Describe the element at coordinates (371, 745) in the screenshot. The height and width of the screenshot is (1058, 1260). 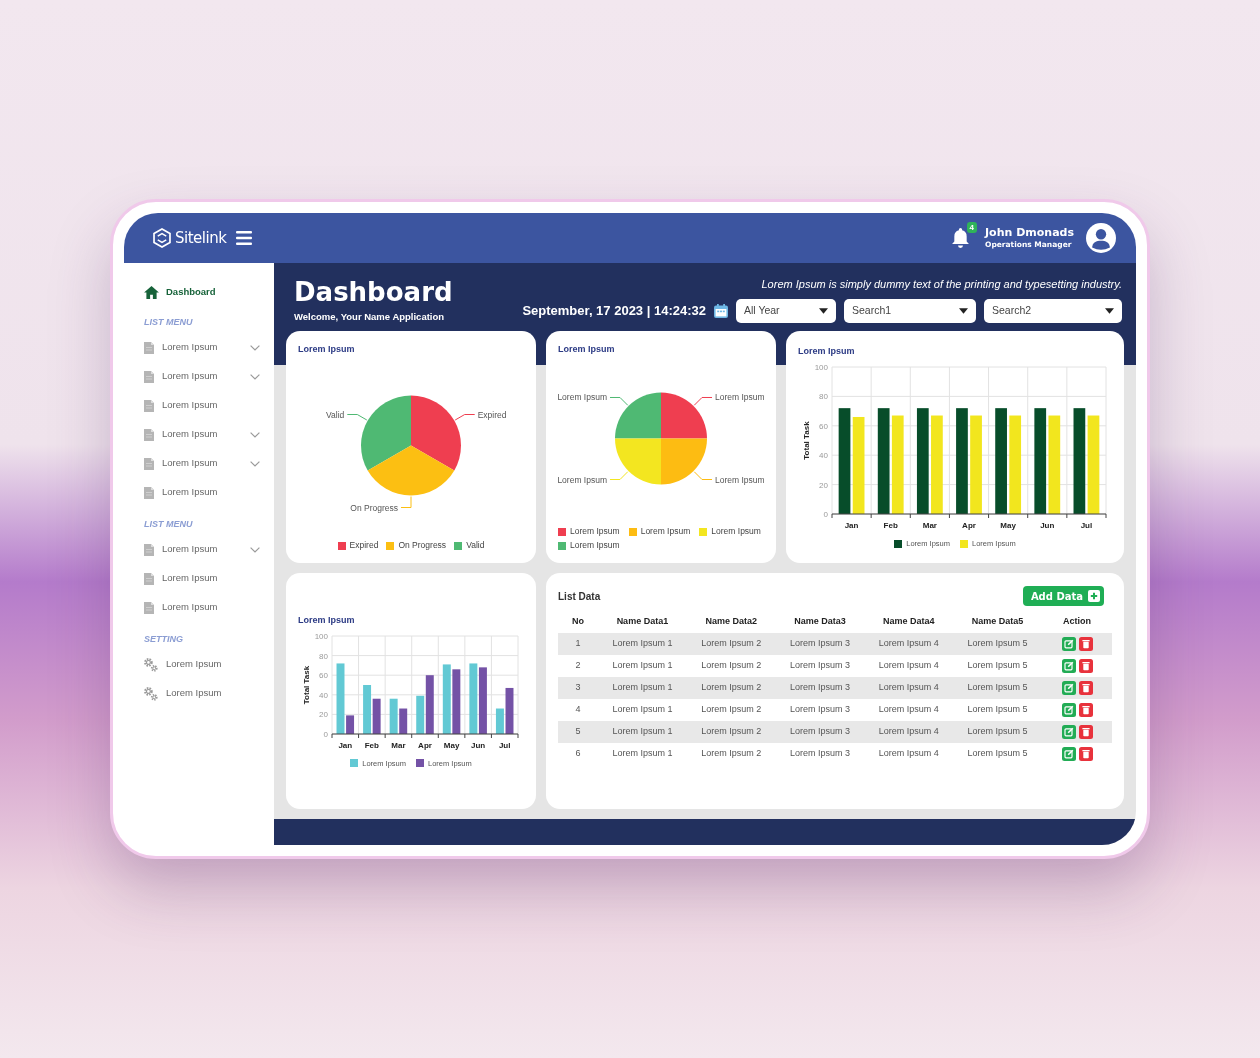
I see `axis-label: Feb` at that location.